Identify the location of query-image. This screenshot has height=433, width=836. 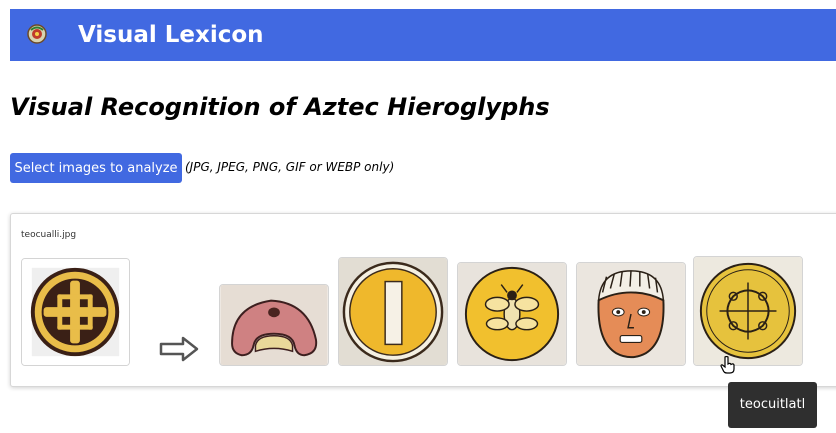
(75, 312).